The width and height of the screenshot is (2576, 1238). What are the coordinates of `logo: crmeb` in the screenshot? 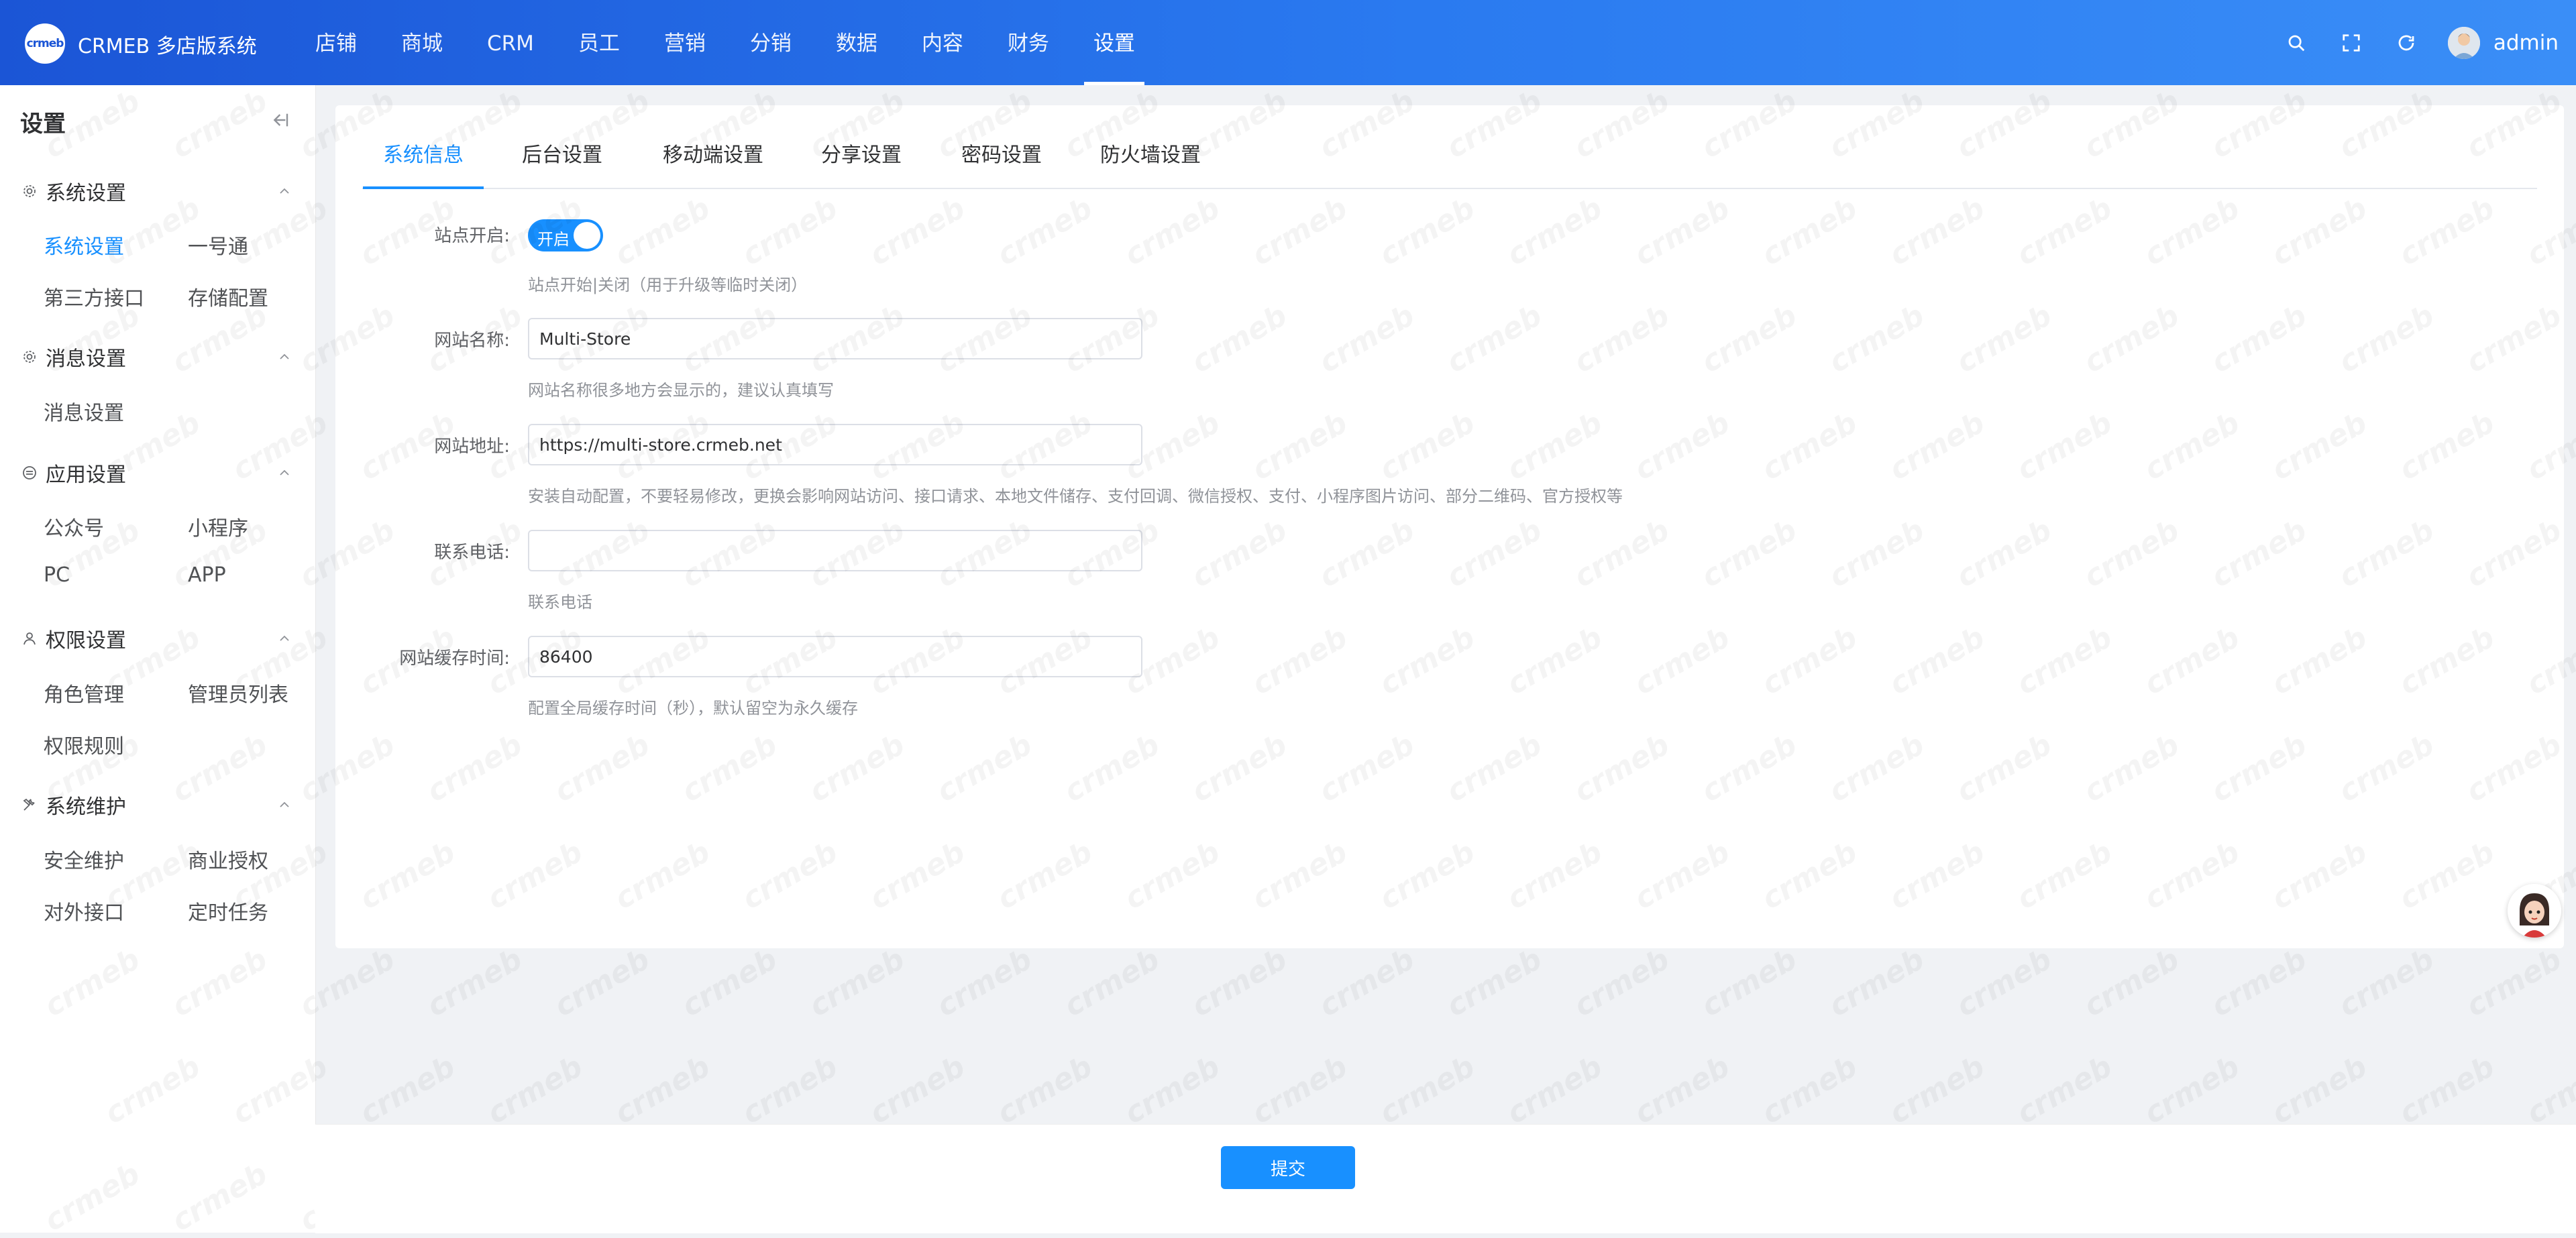 It's located at (45, 43).